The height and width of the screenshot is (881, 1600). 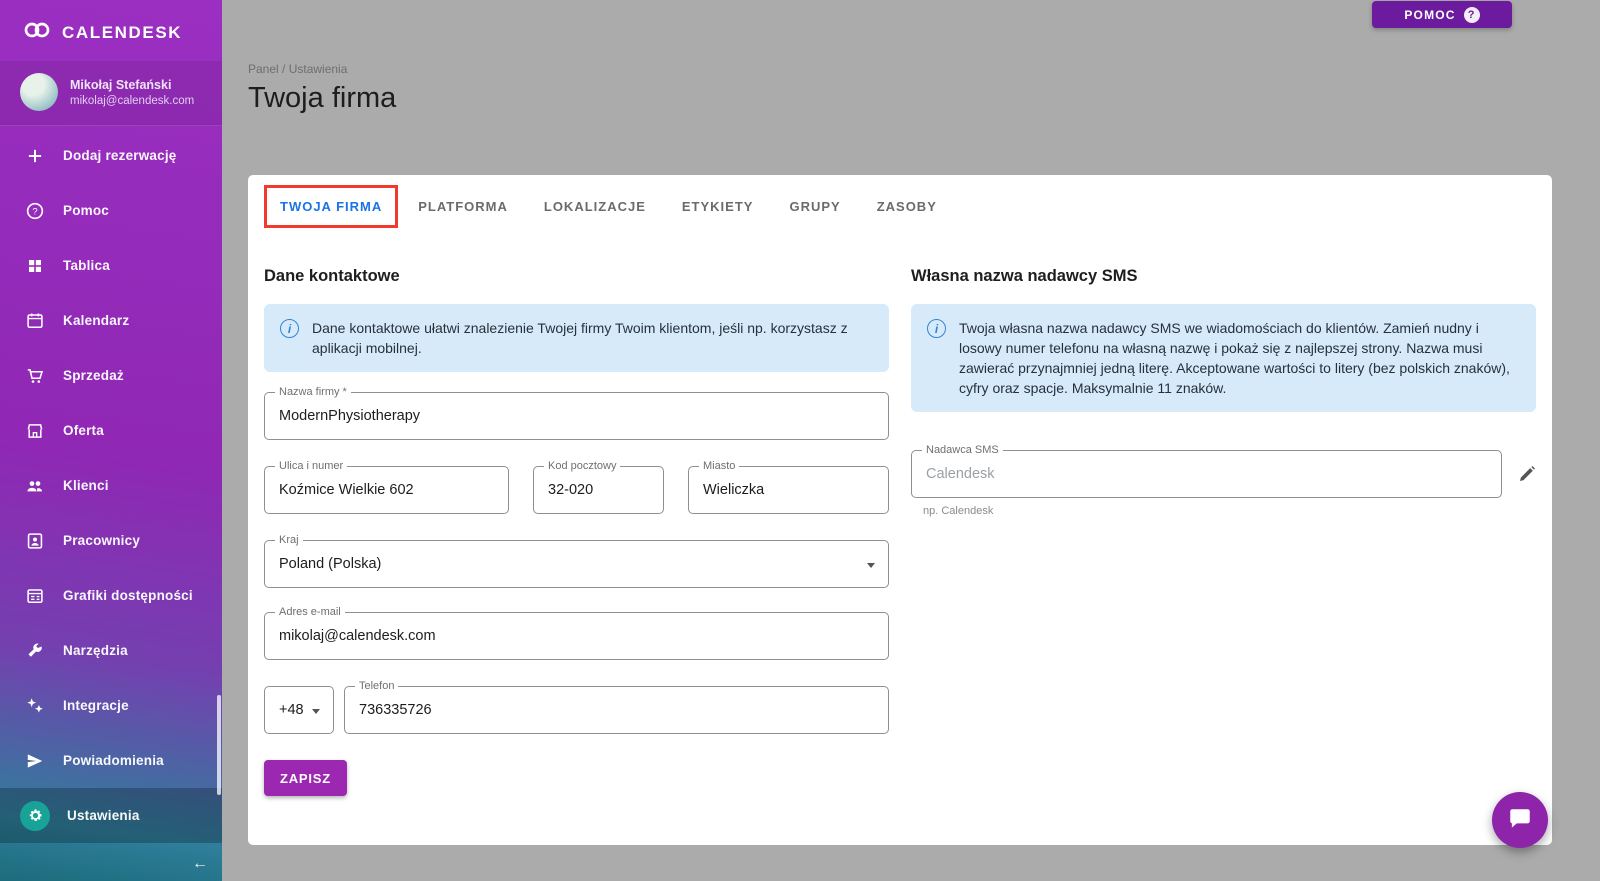 I want to click on sidebar-item-pracownicy: Pracownicy, so click(x=111, y=540).